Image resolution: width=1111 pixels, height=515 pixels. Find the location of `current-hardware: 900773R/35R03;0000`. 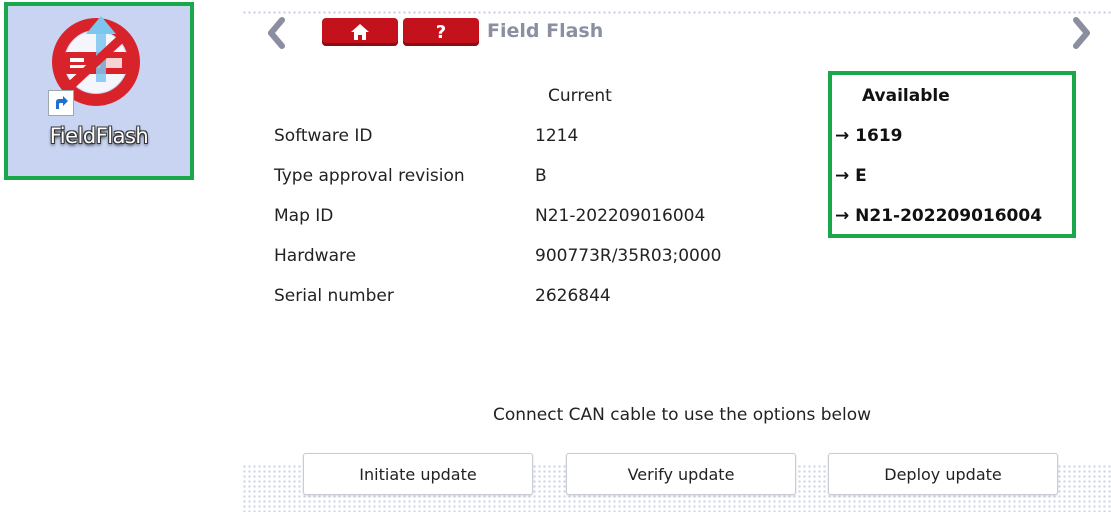

current-hardware: 900773R/35R03;0000 is located at coordinates (628, 256).